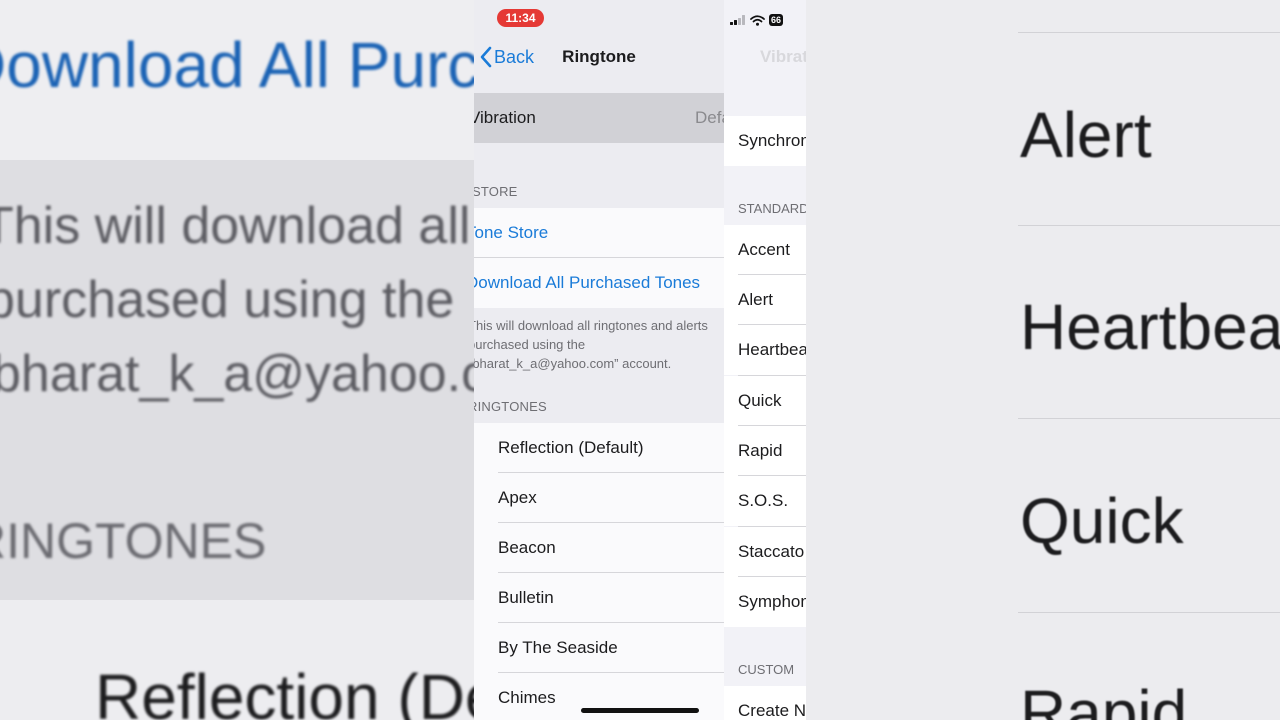 This screenshot has height=720, width=1280. I want to click on ringtone-item: Reflection (Default), so click(599, 448).